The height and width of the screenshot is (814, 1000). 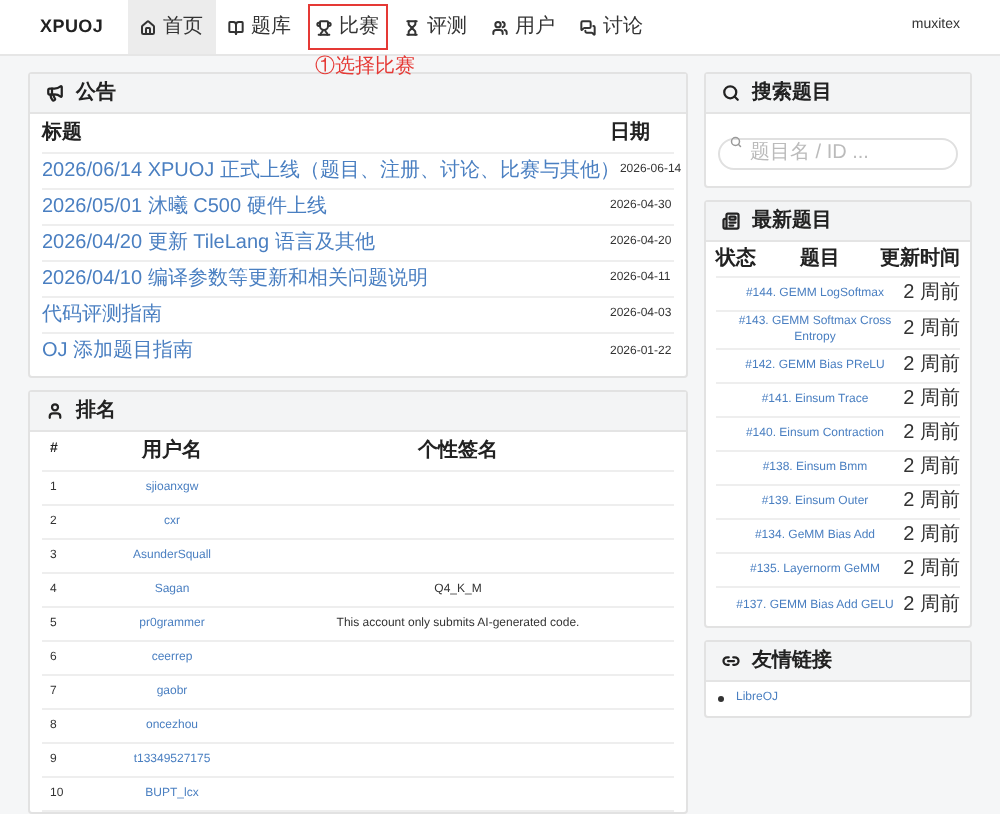 What do you see at coordinates (172, 451) in the screenshot?
I see `column-header: 用户名` at bounding box center [172, 451].